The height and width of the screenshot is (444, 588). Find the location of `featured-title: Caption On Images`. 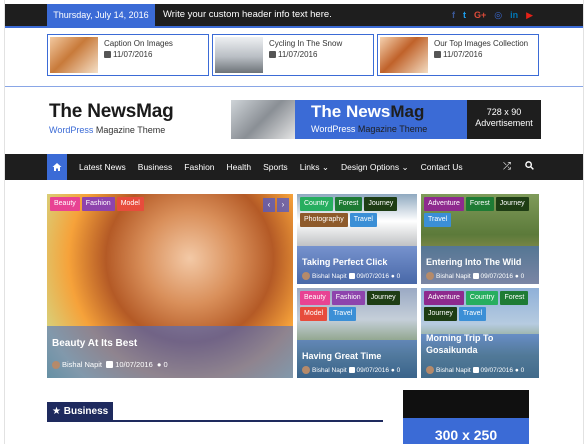

featured-title: Caption On Images is located at coordinates (138, 43).